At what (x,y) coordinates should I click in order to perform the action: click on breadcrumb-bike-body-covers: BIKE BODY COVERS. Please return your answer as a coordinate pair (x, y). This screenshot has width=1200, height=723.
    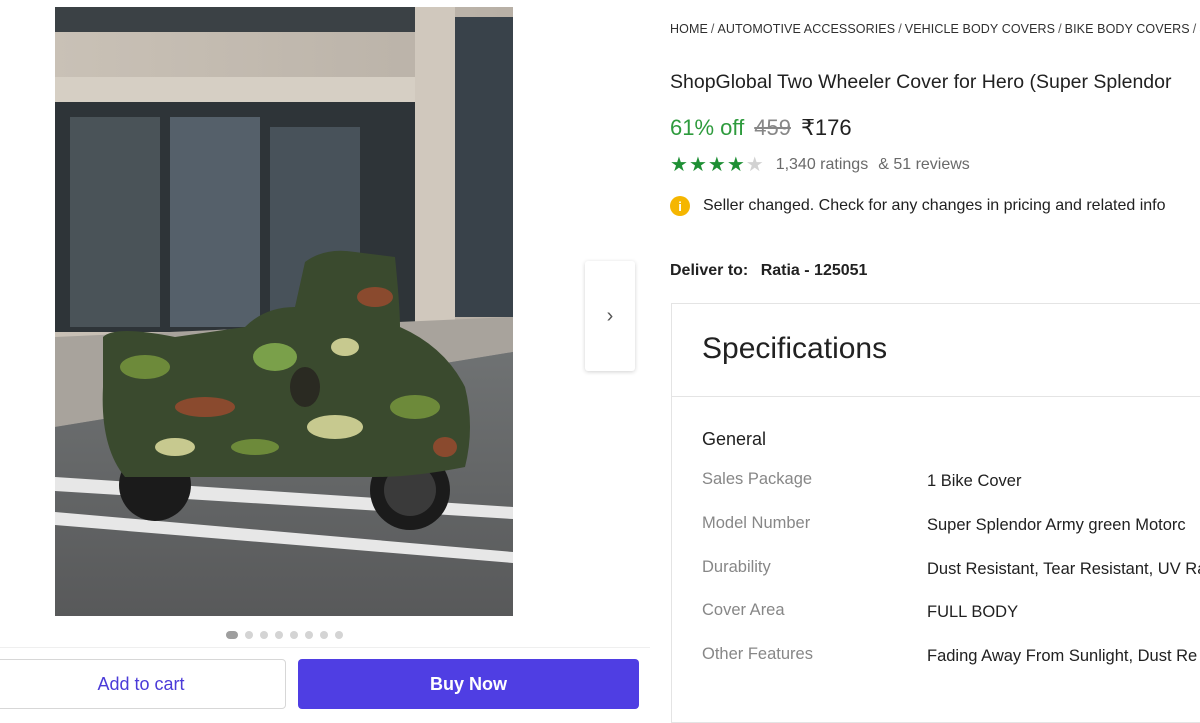
    Looking at the image, I should click on (1127, 29).